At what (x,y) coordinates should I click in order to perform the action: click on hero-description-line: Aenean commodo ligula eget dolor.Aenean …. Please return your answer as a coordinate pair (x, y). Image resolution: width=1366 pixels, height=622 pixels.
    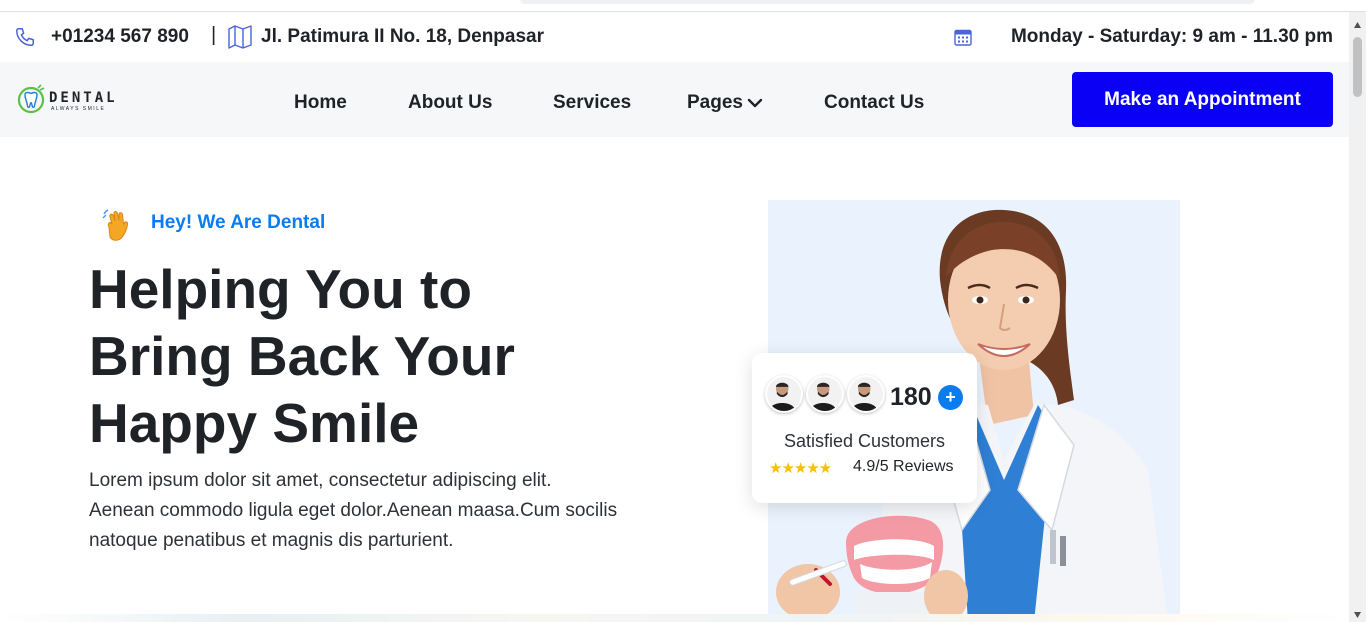
    Looking at the image, I should click on (353, 510).